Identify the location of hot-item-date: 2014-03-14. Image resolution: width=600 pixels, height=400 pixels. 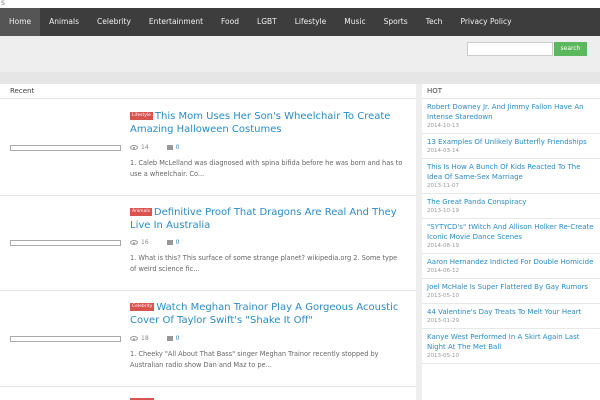
(443, 151).